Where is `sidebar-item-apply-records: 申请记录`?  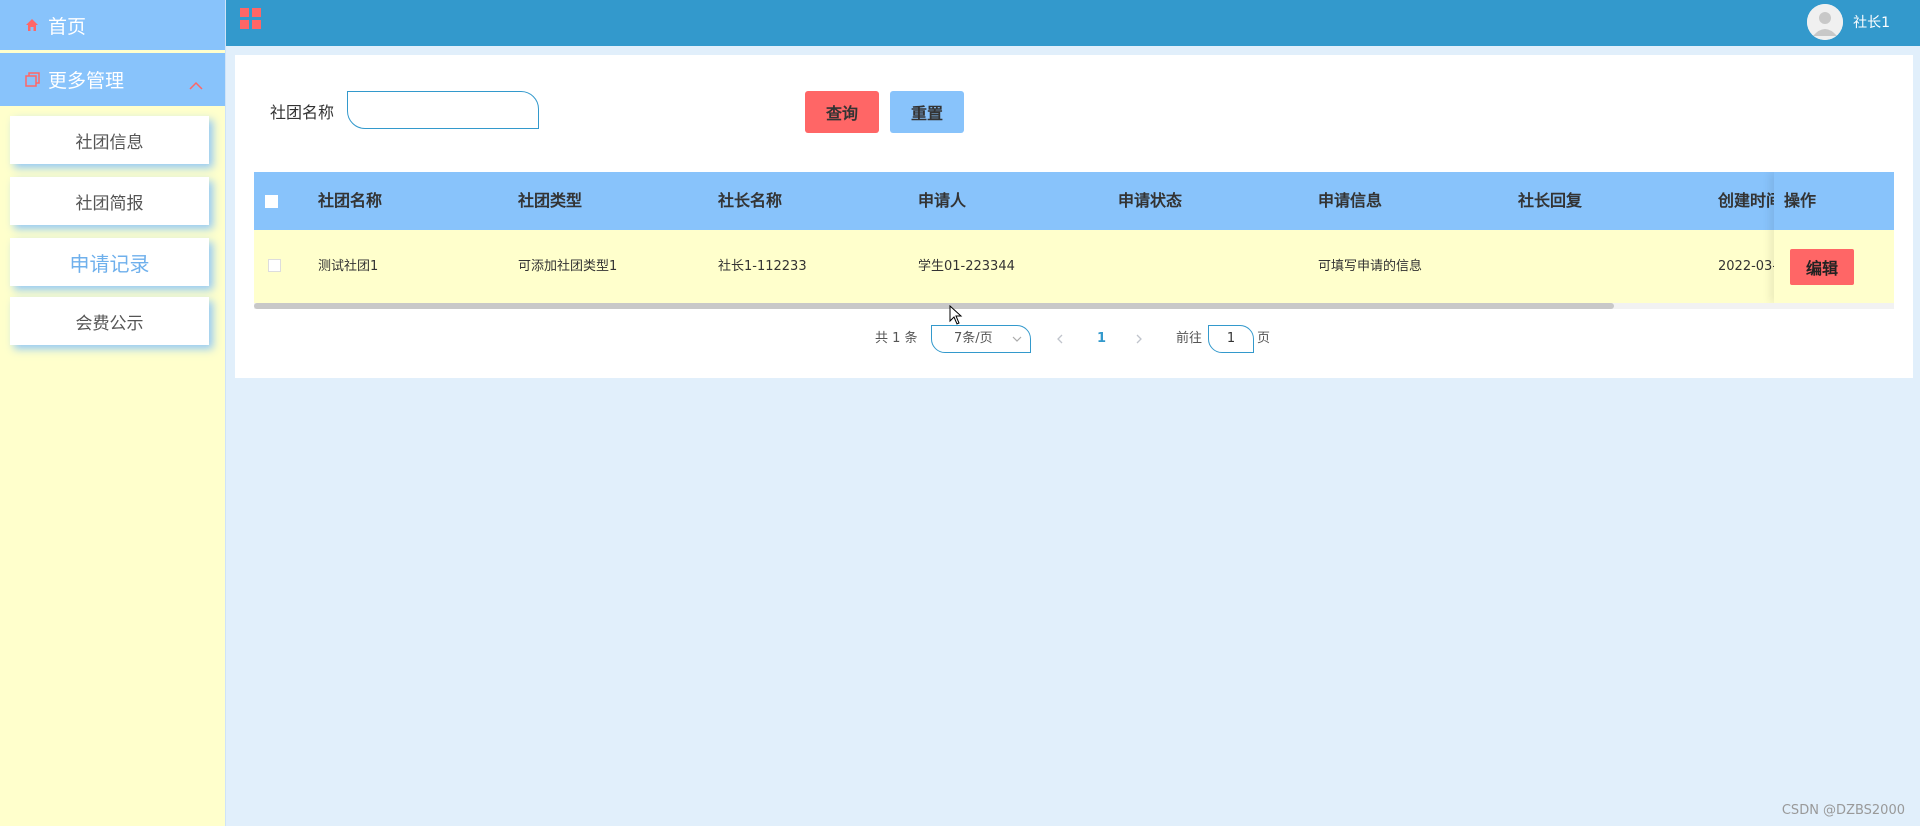 sidebar-item-apply-records: 申请记录 is located at coordinates (109, 262).